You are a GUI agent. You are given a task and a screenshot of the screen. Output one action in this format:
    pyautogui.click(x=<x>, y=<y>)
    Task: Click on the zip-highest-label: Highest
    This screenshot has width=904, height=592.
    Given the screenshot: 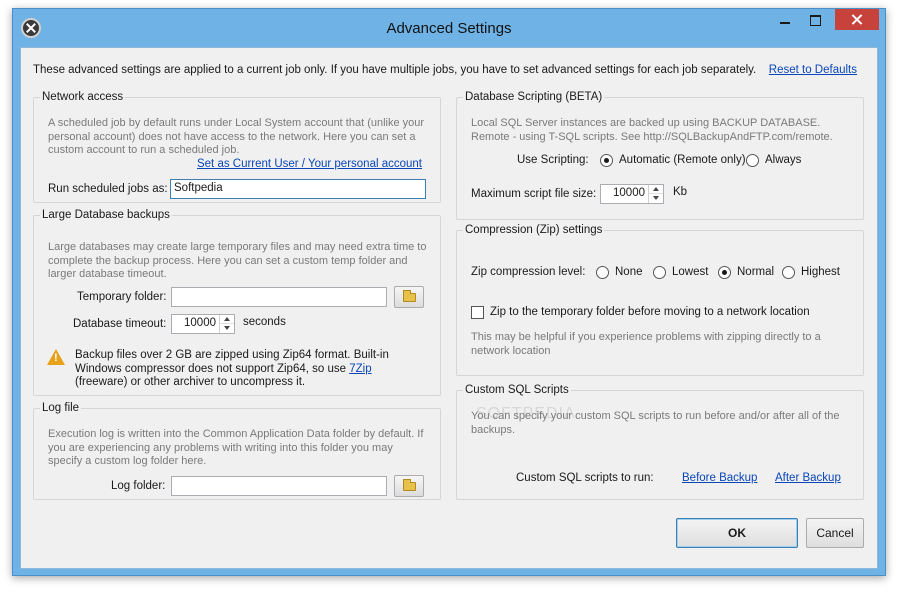 What is the action you would take?
    pyautogui.click(x=820, y=272)
    